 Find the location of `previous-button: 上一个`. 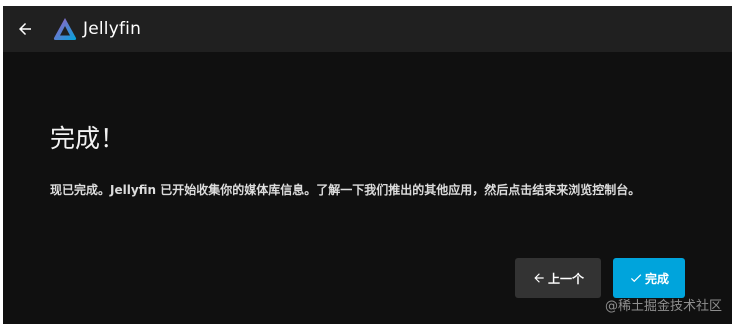

previous-button: 上一个 is located at coordinates (558, 278).